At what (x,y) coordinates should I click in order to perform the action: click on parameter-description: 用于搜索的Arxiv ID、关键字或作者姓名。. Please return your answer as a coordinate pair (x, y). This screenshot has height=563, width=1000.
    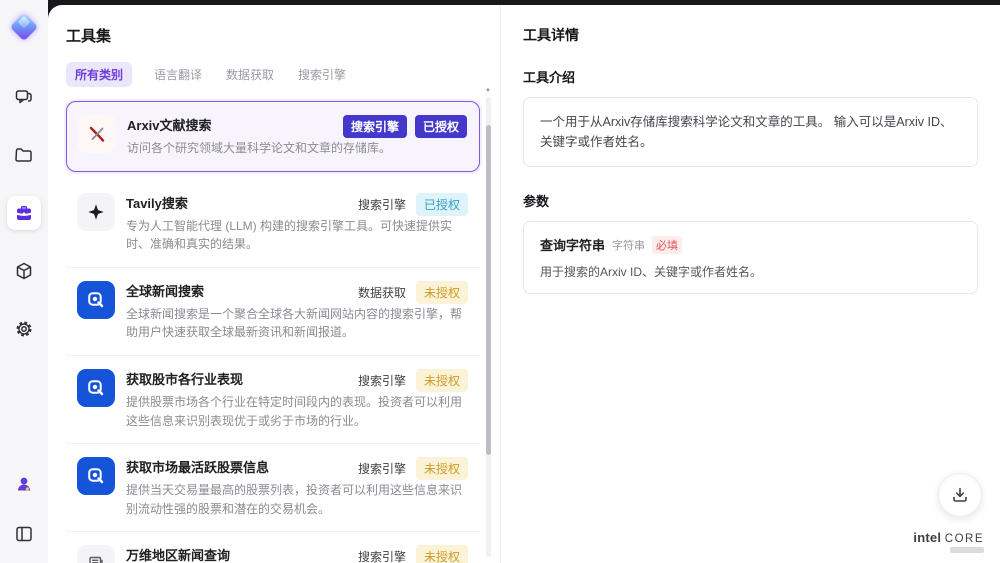
    Looking at the image, I should click on (651, 272).